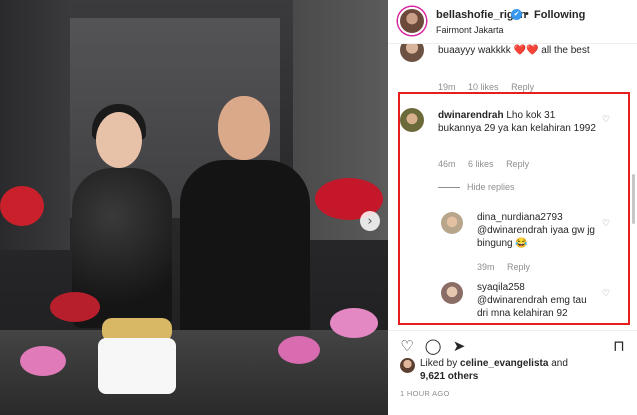 This screenshot has width=637, height=415. What do you see at coordinates (425, 393) in the screenshot?
I see `post-timestamp: 1 HOUR AGO` at bounding box center [425, 393].